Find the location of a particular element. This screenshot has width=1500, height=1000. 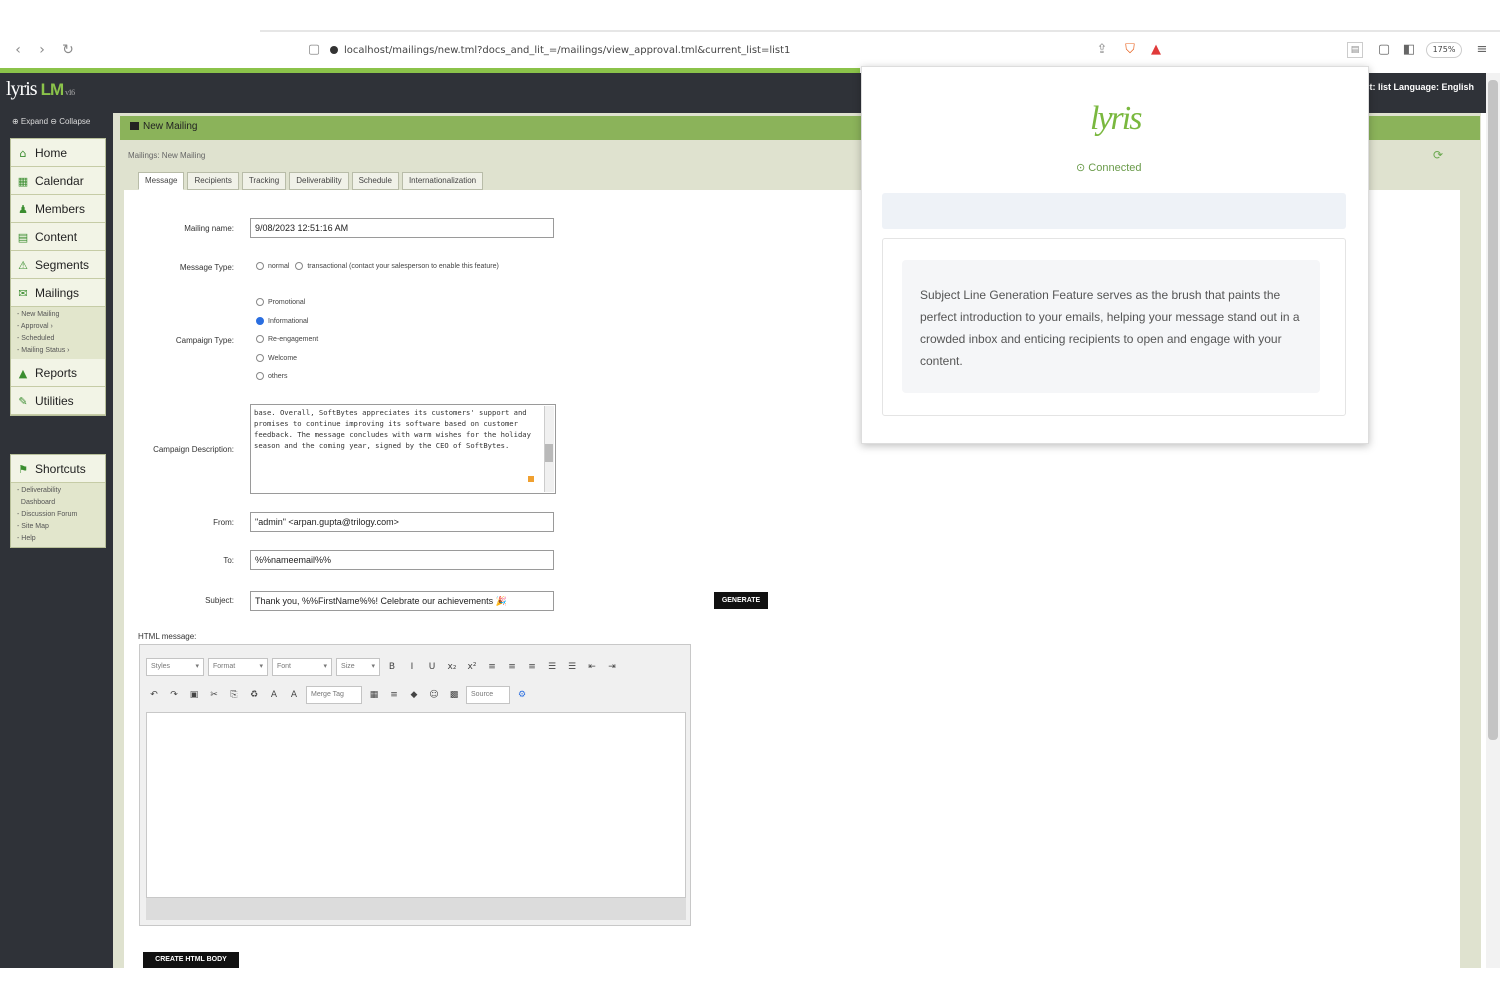

site-info-icon is located at coordinates (334, 50).